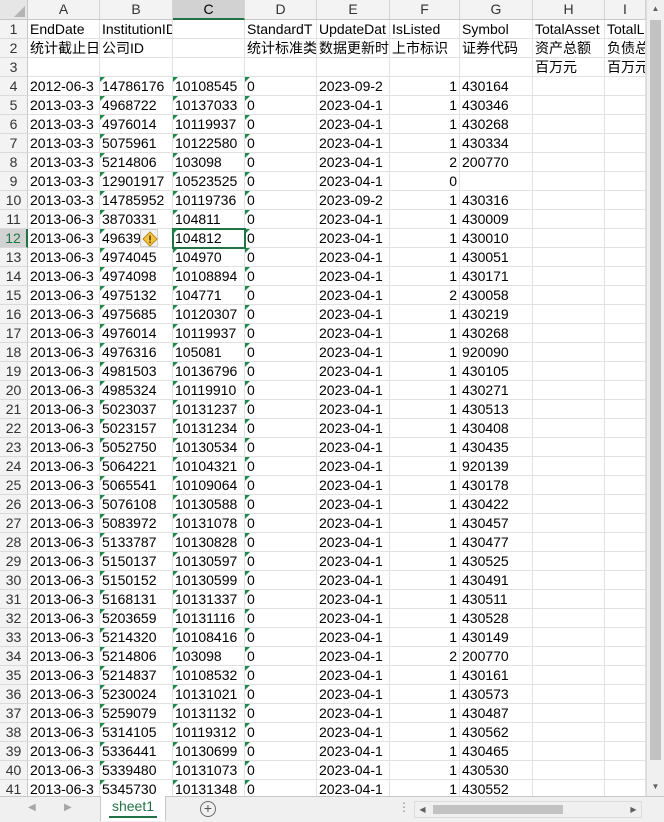 The height and width of the screenshot is (822, 664). What do you see at coordinates (353, 788) in the screenshot?
I see `cell-e41: 2023-04-1` at bounding box center [353, 788].